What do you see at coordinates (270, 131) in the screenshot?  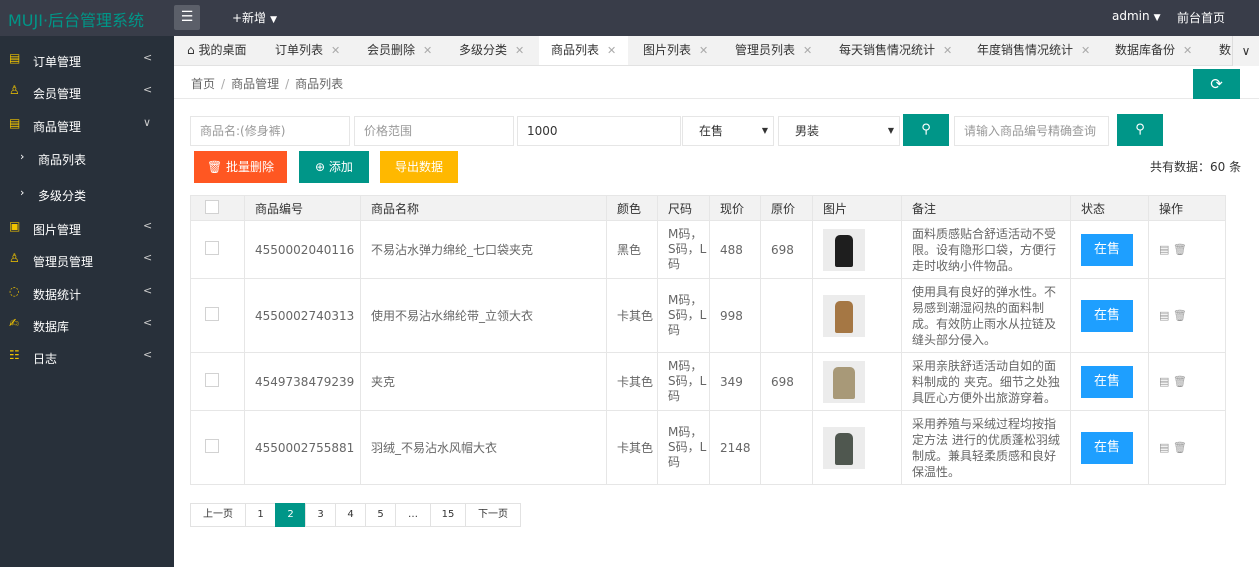 I see `product-name-input: 商品名:(修身裤)` at bounding box center [270, 131].